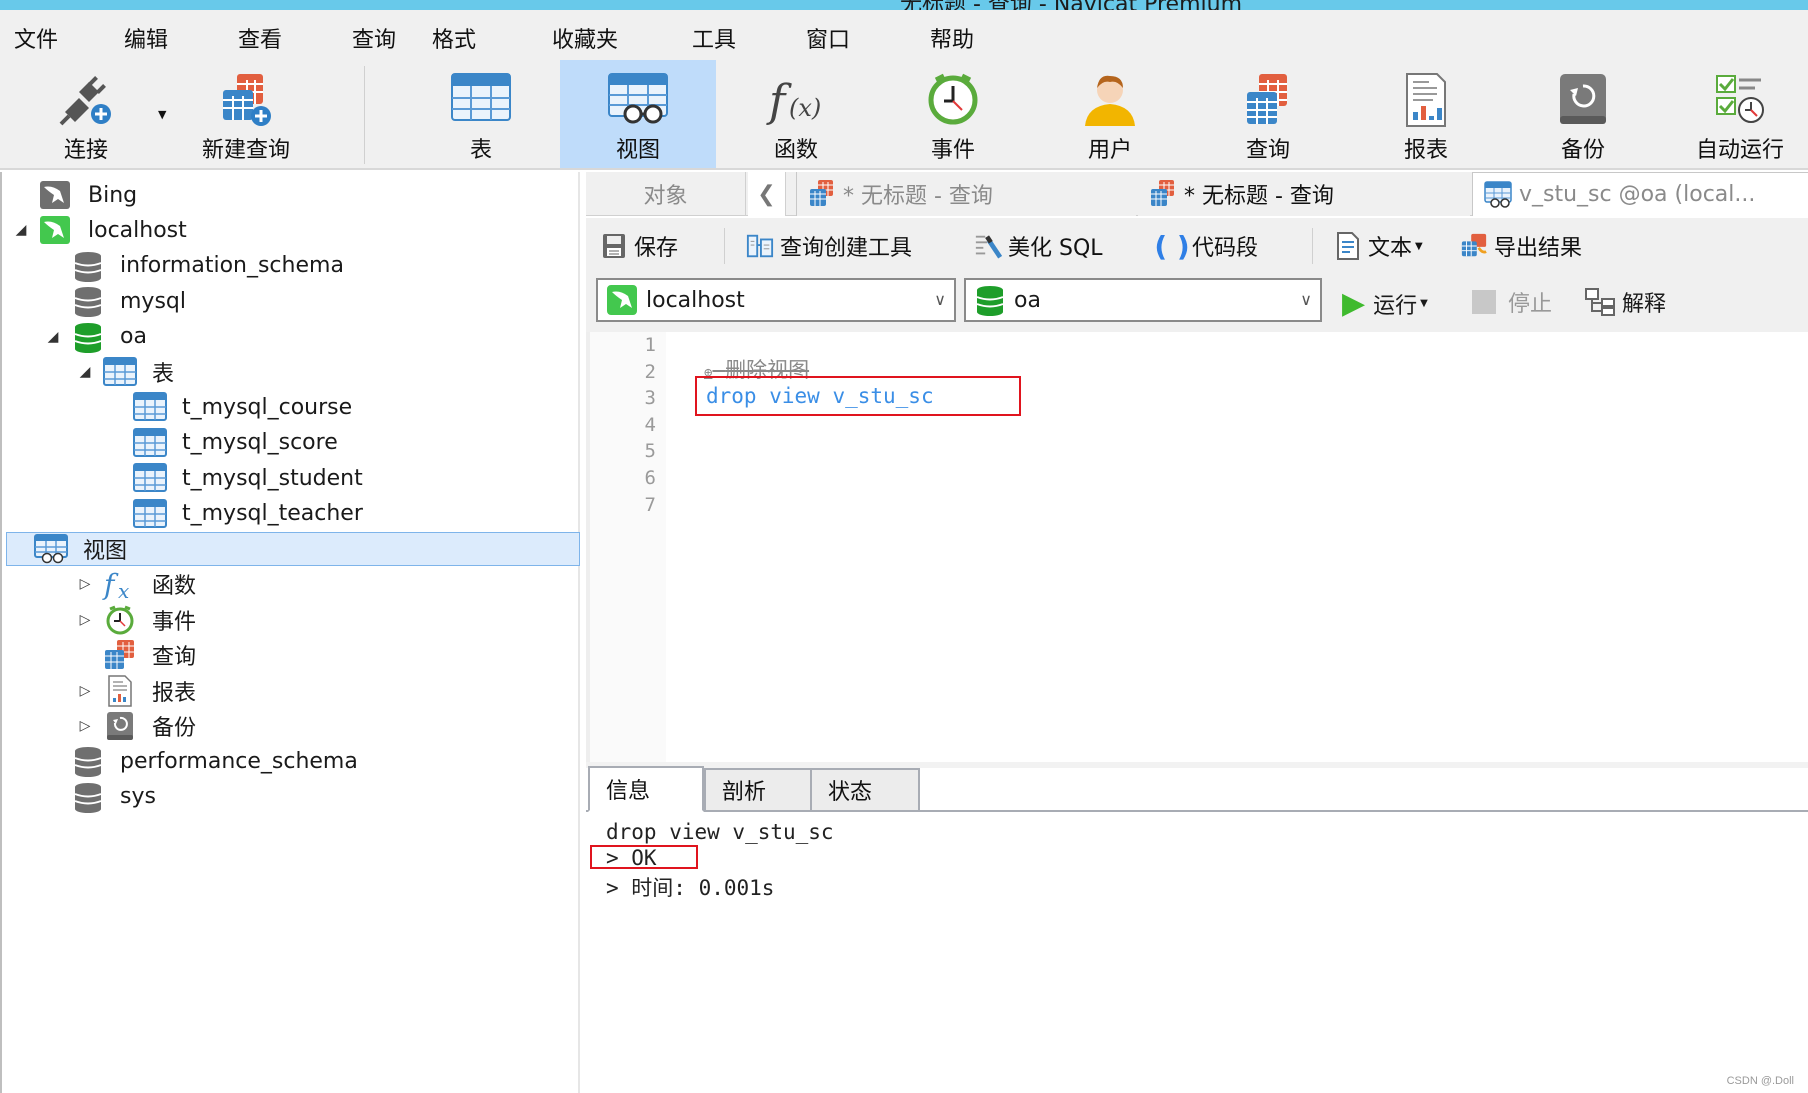 This screenshot has width=1808, height=1093. Describe the element at coordinates (234, 478) in the screenshot. I see `tree-item: t_mysql_student` at that location.